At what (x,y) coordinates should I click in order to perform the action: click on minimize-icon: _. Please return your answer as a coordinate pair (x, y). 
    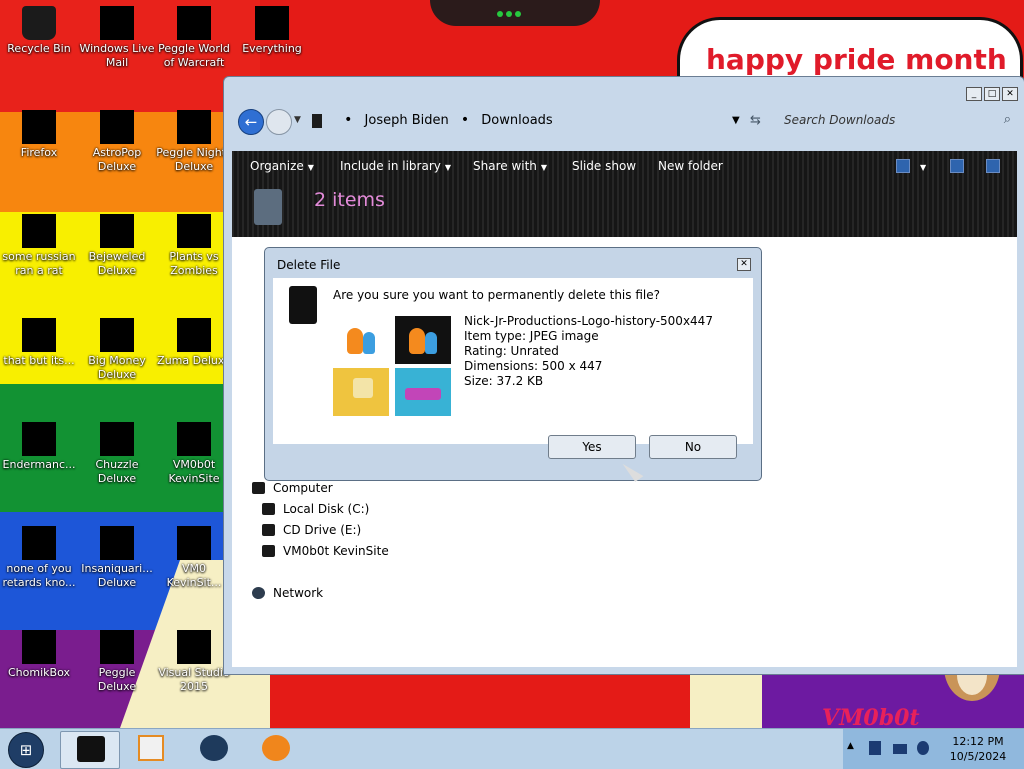
    Looking at the image, I should click on (974, 94).